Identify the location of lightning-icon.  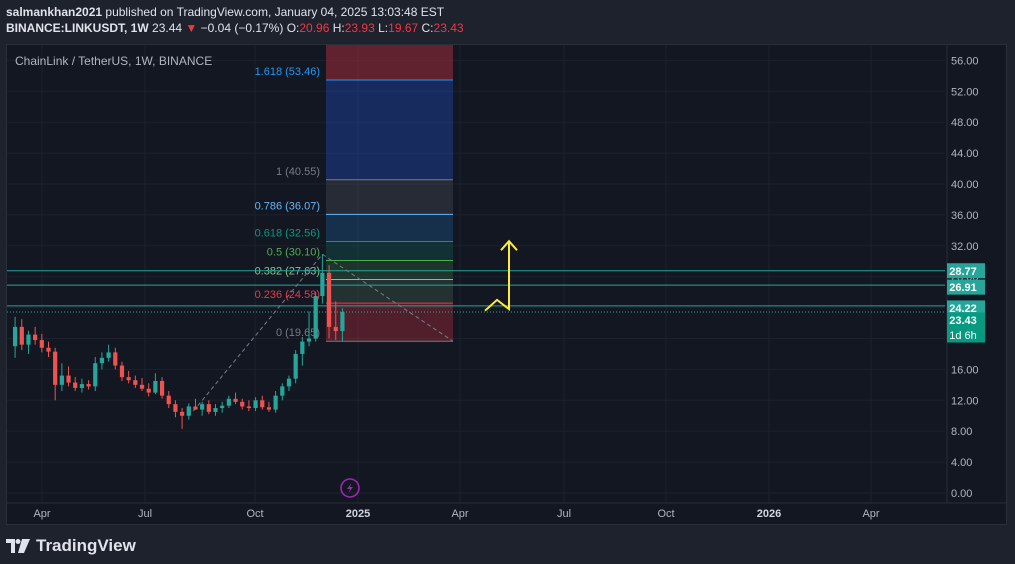
(350, 488).